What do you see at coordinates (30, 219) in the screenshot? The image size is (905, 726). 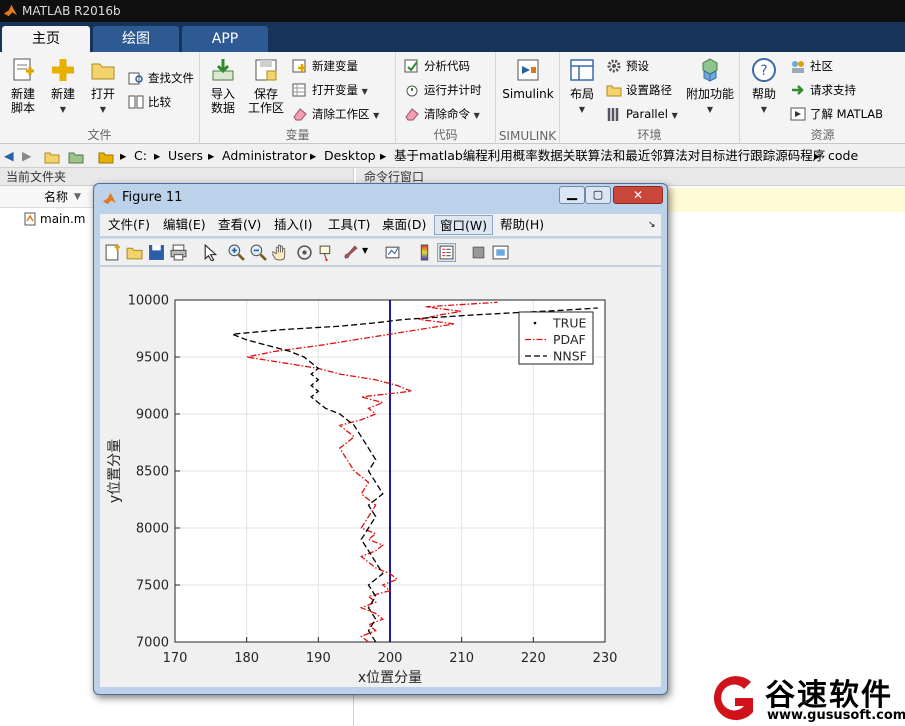 I see `m-file-icon` at bounding box center [30, 219].